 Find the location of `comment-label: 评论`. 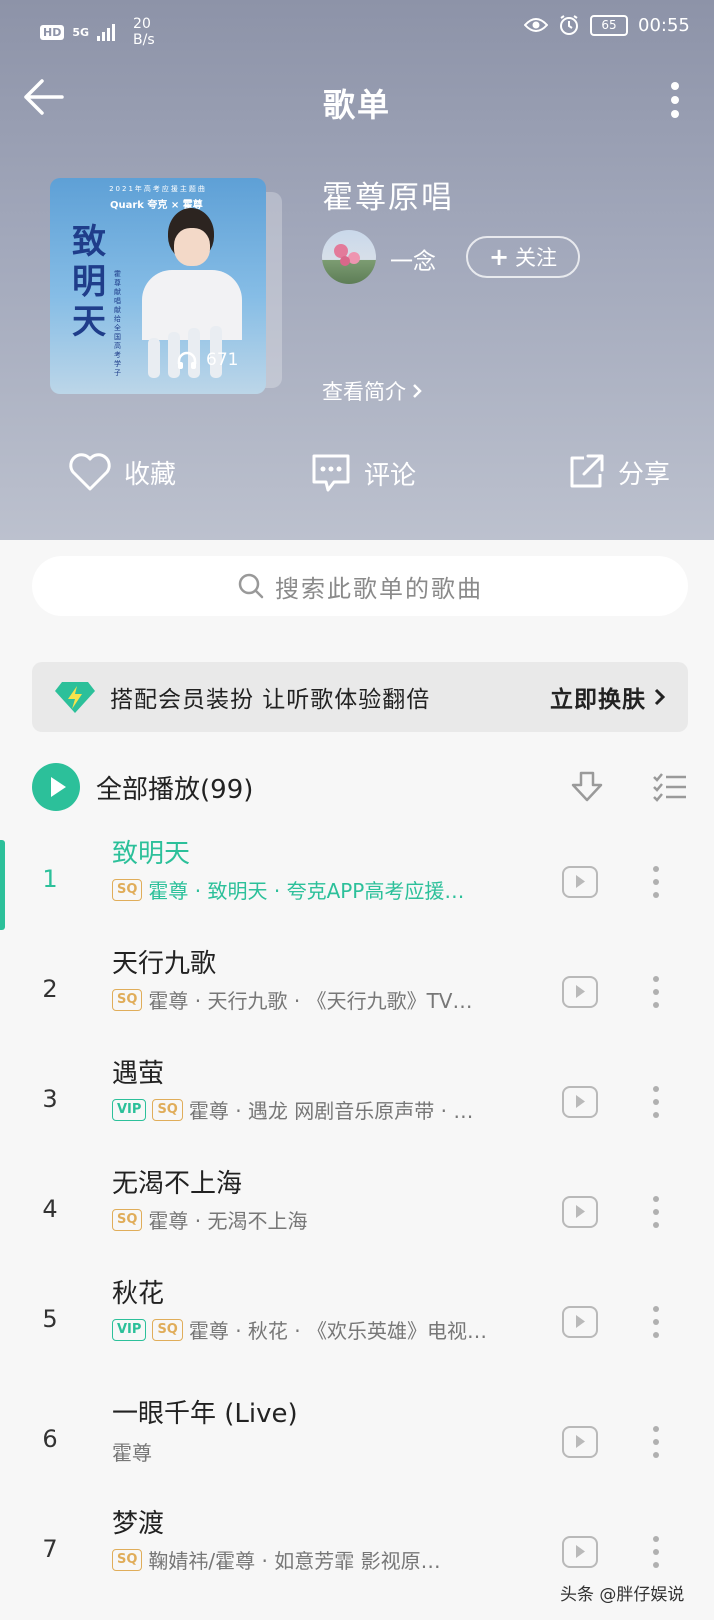

comment-label: 评论 is located at coordinates (390, 475).